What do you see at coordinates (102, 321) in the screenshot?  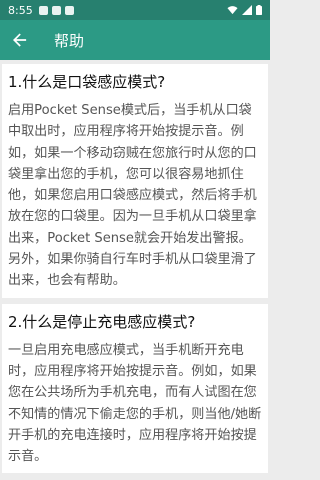 I see `faq-question: 2.什么是停止充电感应模式?` at bounding box center [102, 321].